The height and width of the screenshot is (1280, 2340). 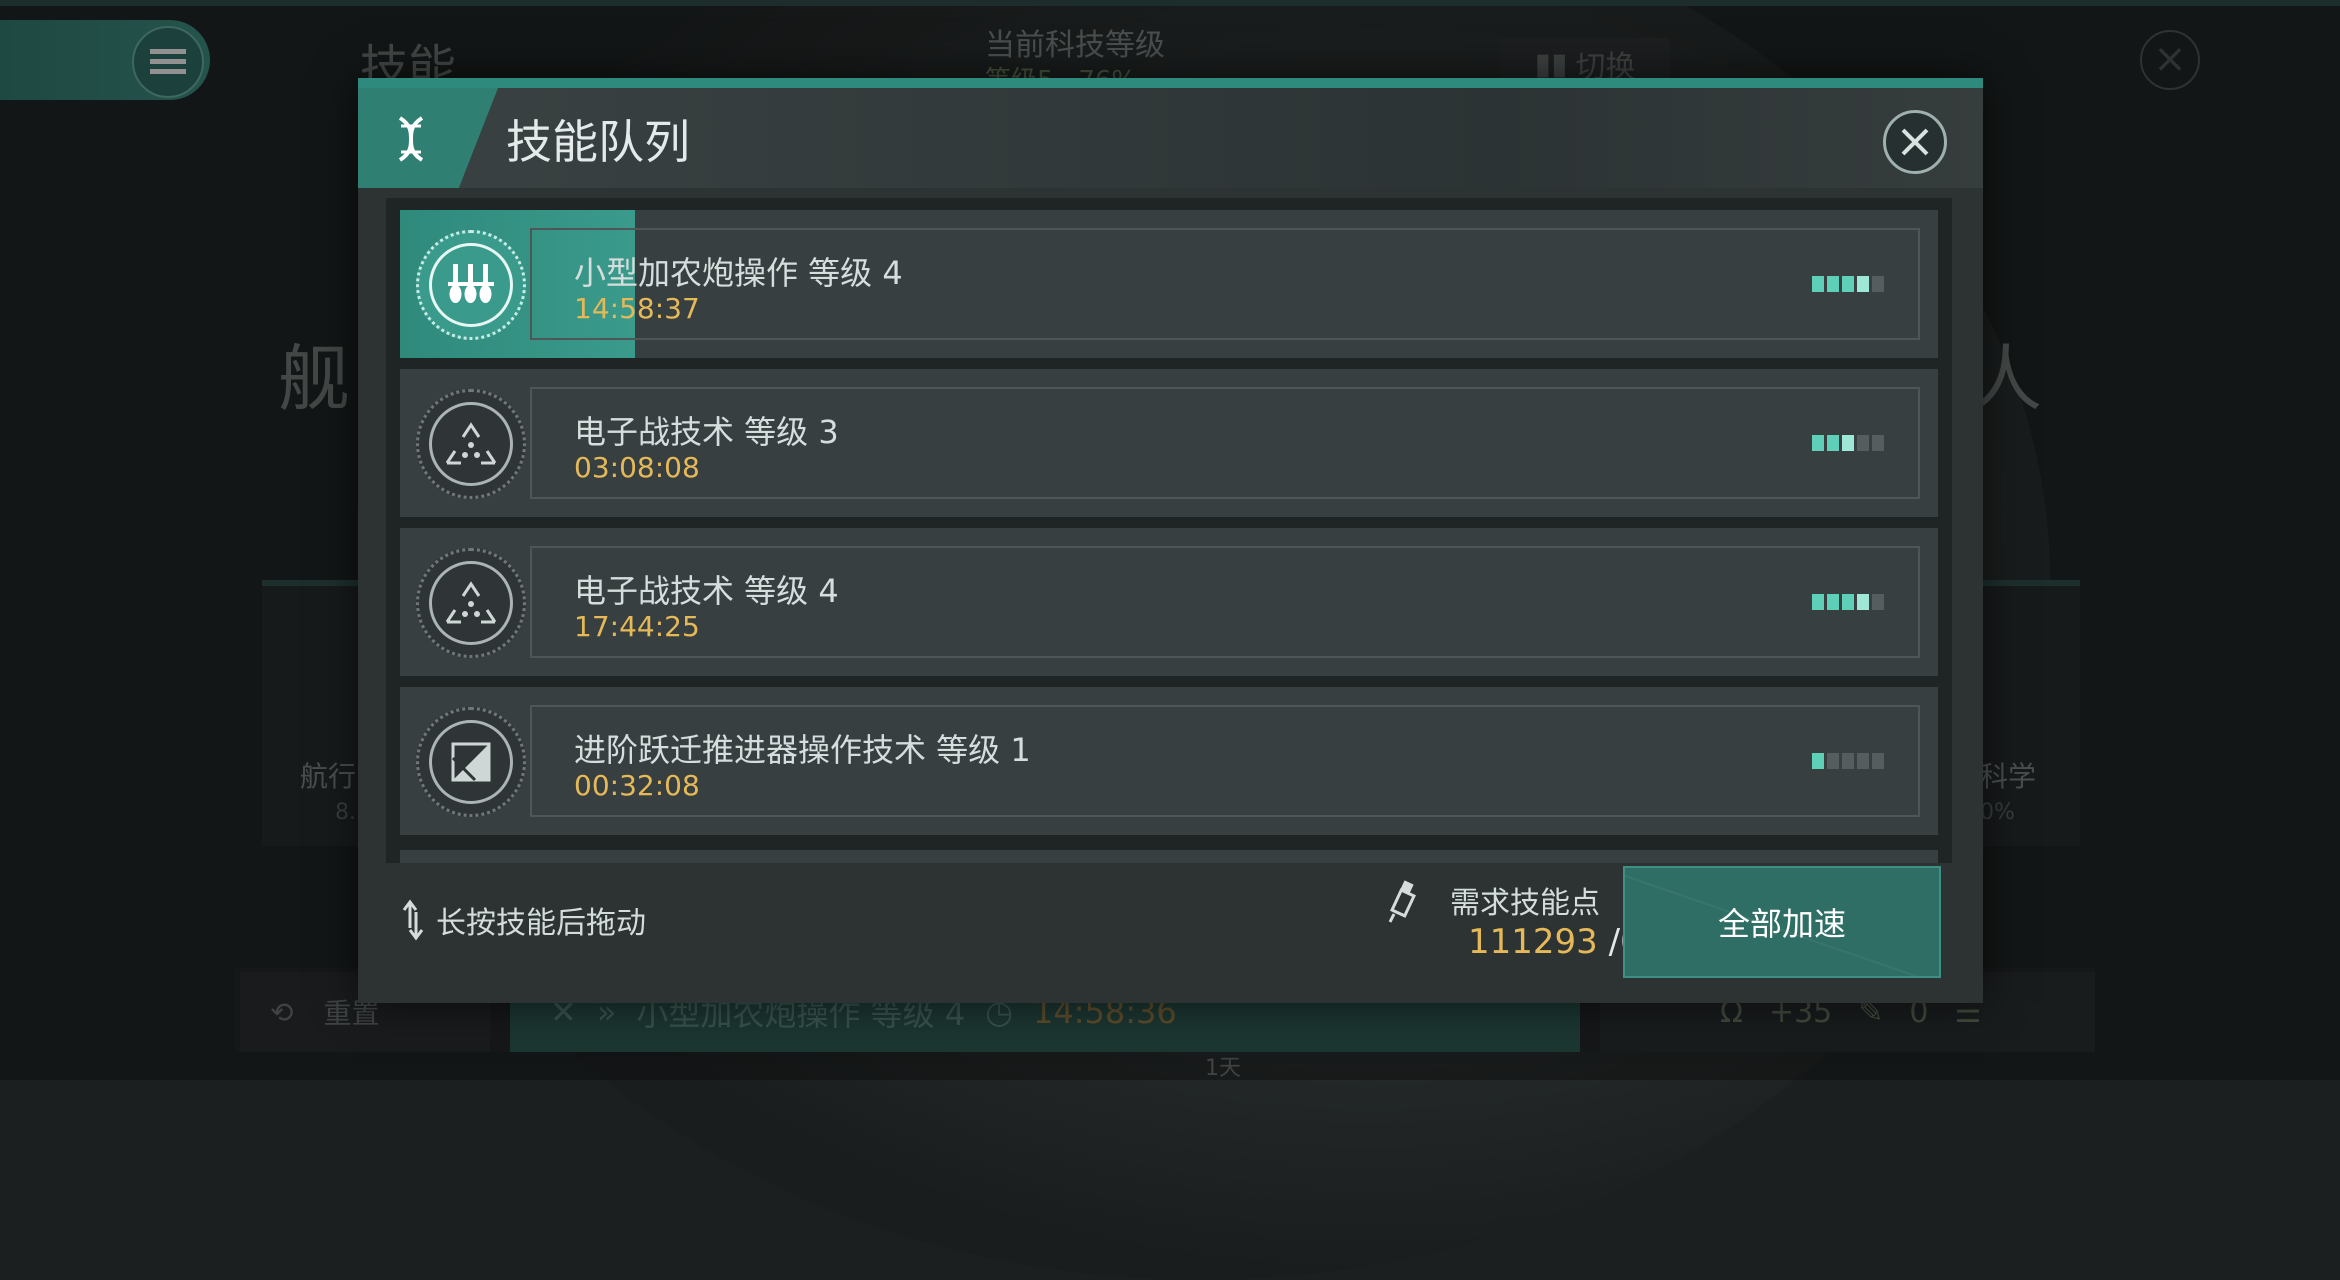 I want to click on skill-timer: 17:44:25, so click(x=637, y=626).